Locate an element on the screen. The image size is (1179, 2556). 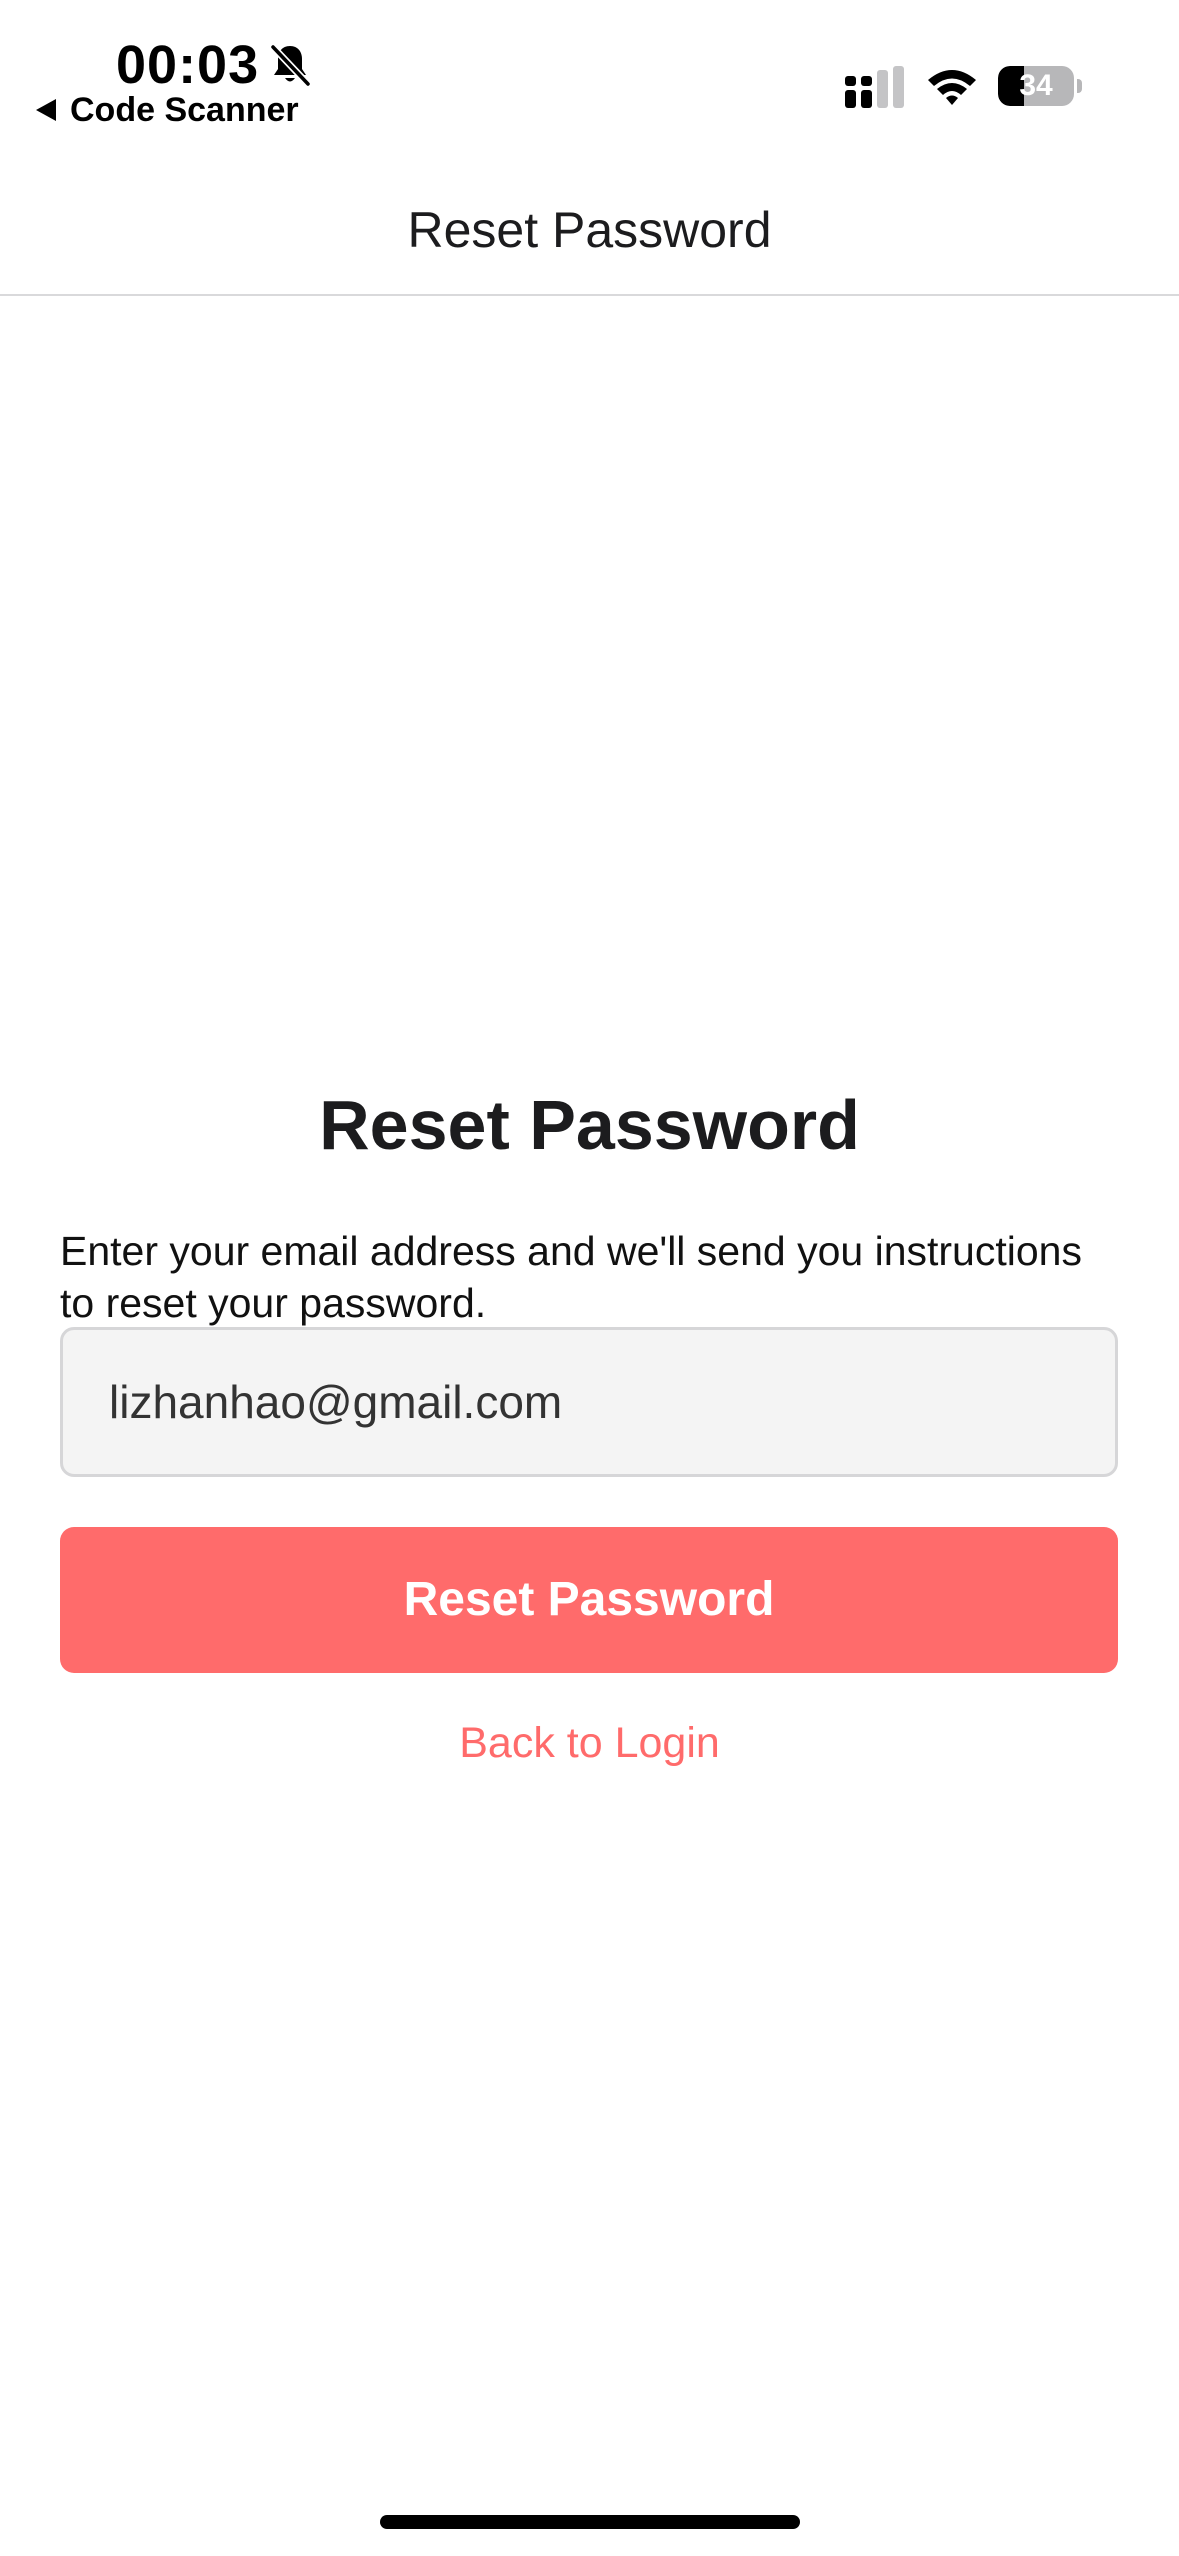
reset-password-button: Reset Password is located at coordinates (589, 1600).